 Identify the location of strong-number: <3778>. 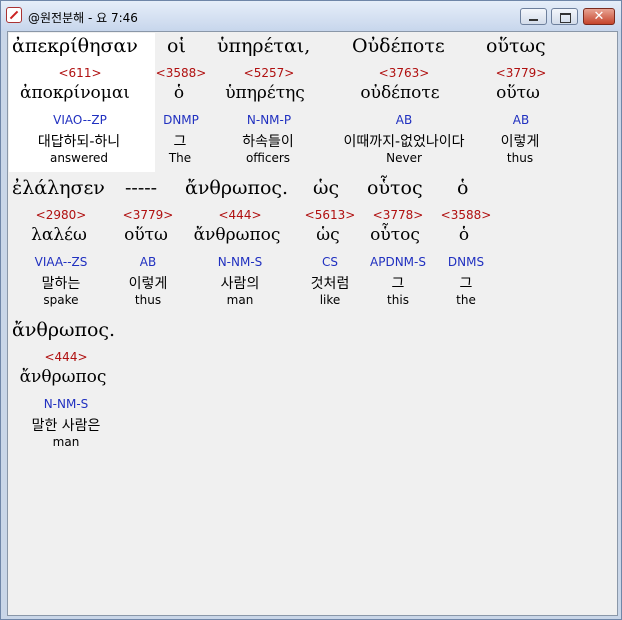
(398, 215).